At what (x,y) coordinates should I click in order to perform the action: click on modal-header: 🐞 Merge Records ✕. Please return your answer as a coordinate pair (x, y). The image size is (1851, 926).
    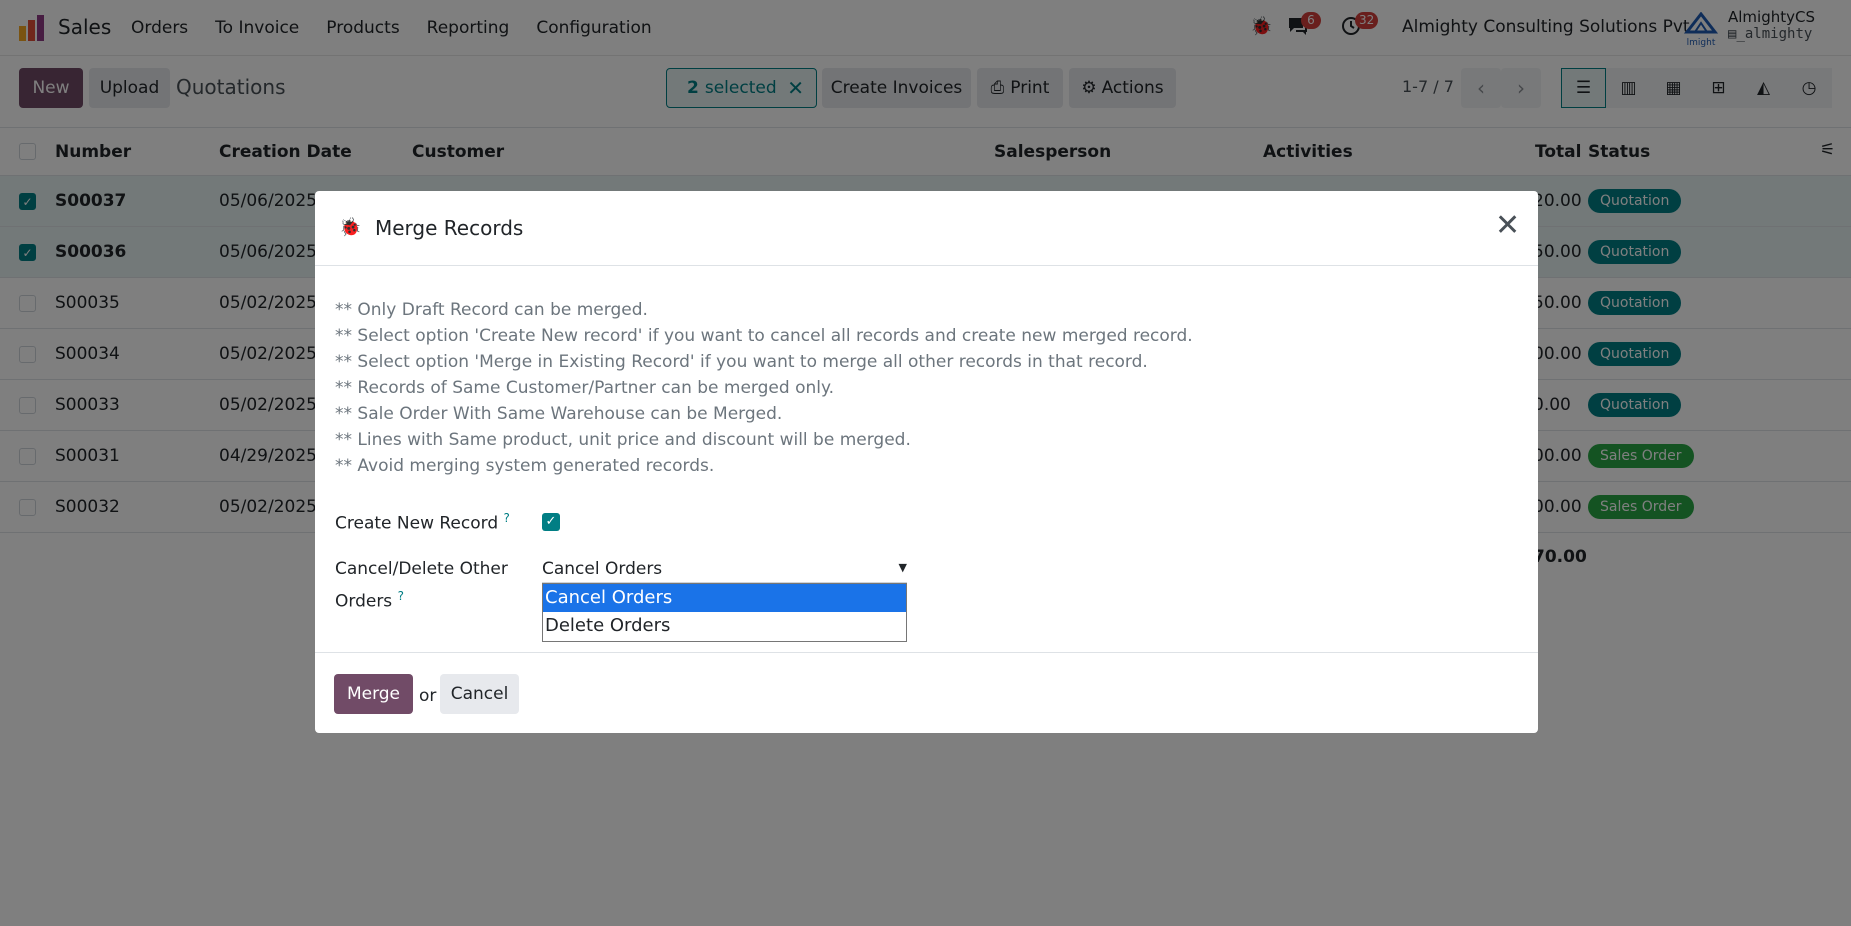
    Looking at the image, I should click on (926, 228).